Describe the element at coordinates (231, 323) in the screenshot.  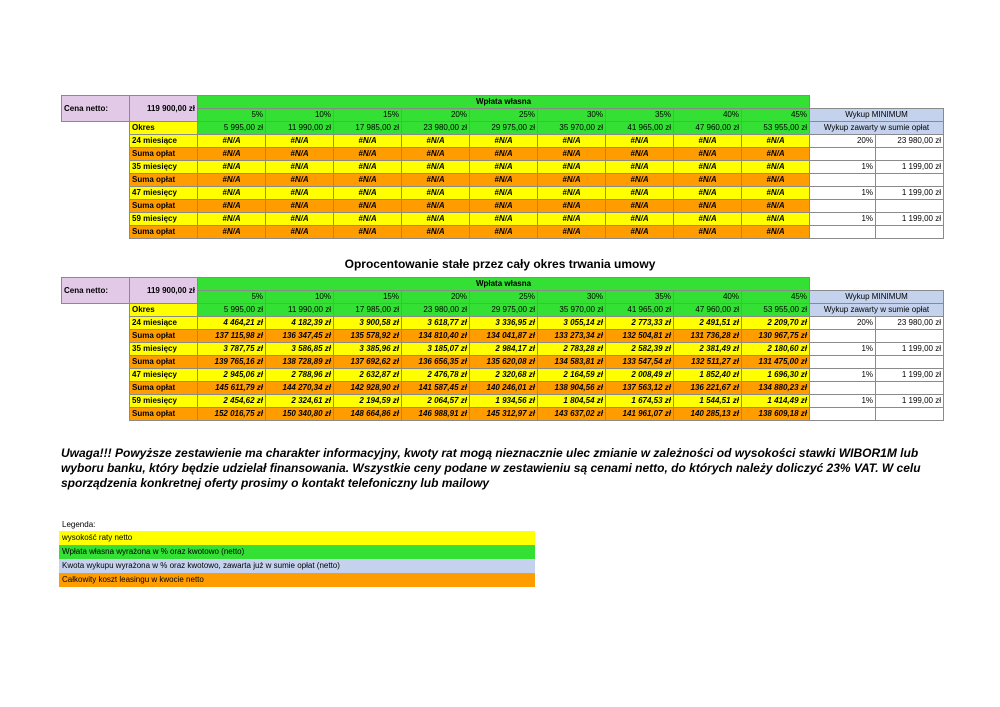
I see `rate-cell: 4 464,21 zł` at that location.